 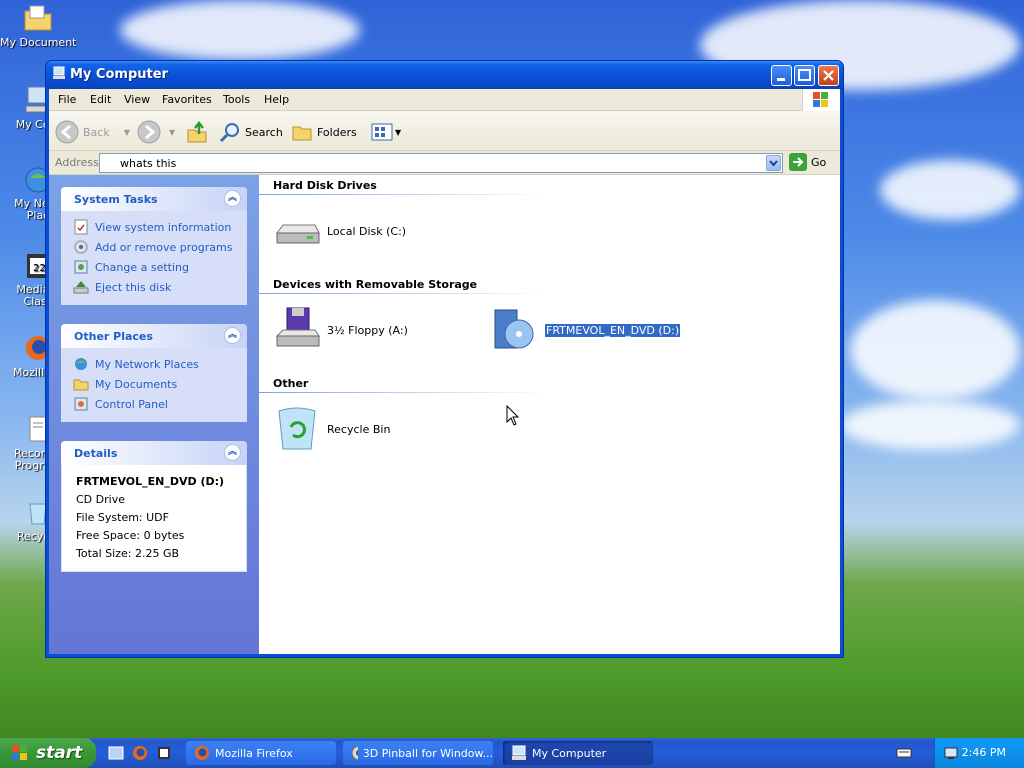 What do you see at coordinates (19, 752) in the screenshot?
I see `windows-logo-icon` at bounding box center [19, 752].